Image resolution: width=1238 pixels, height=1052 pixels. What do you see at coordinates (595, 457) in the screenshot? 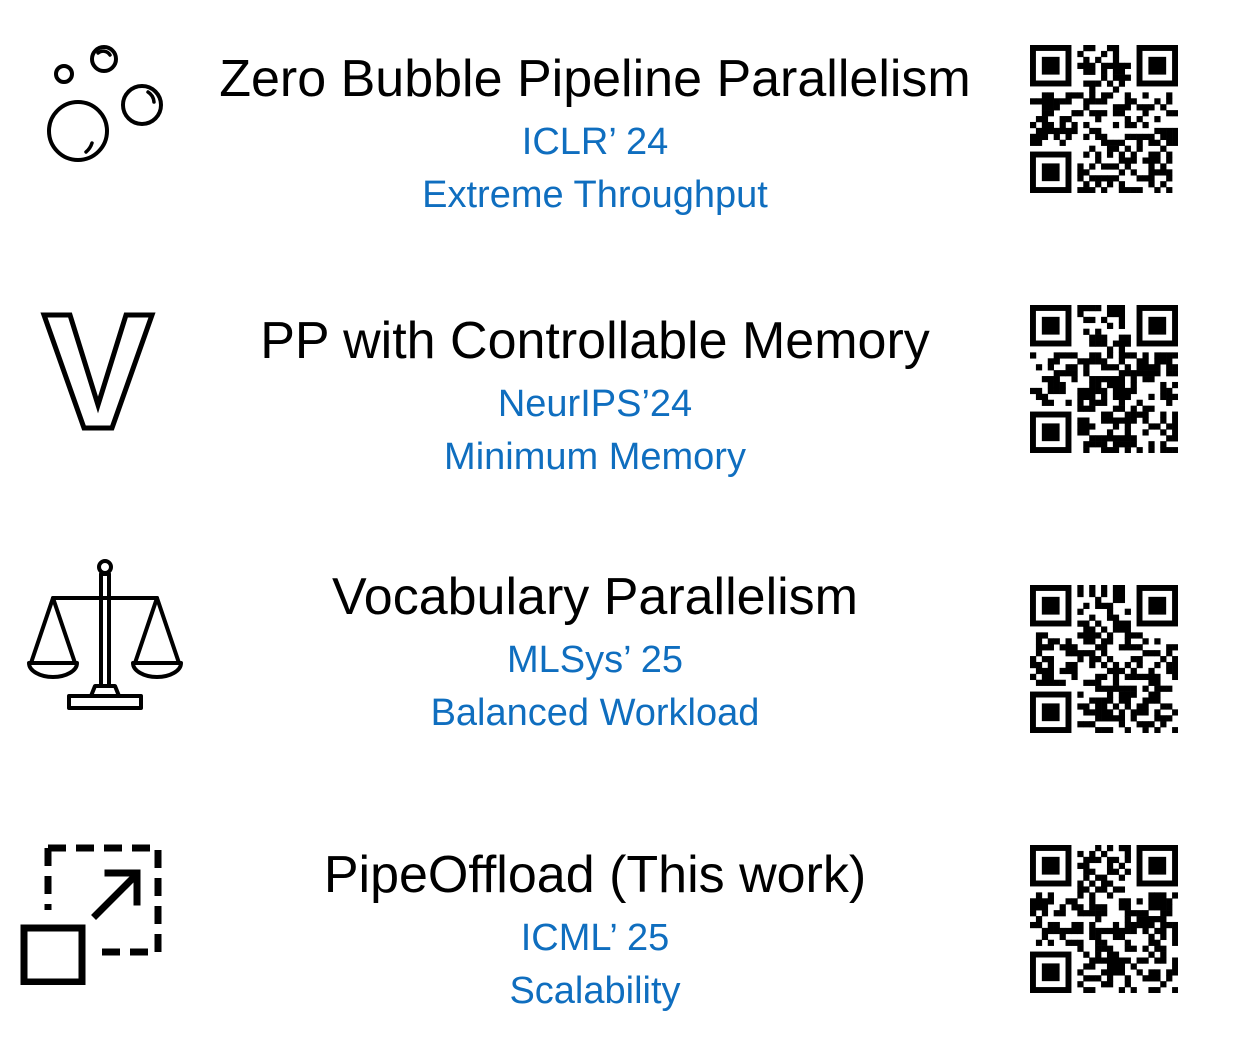
I see `paper-tagline: Minimum Memory` at bounding box center [595, 457].